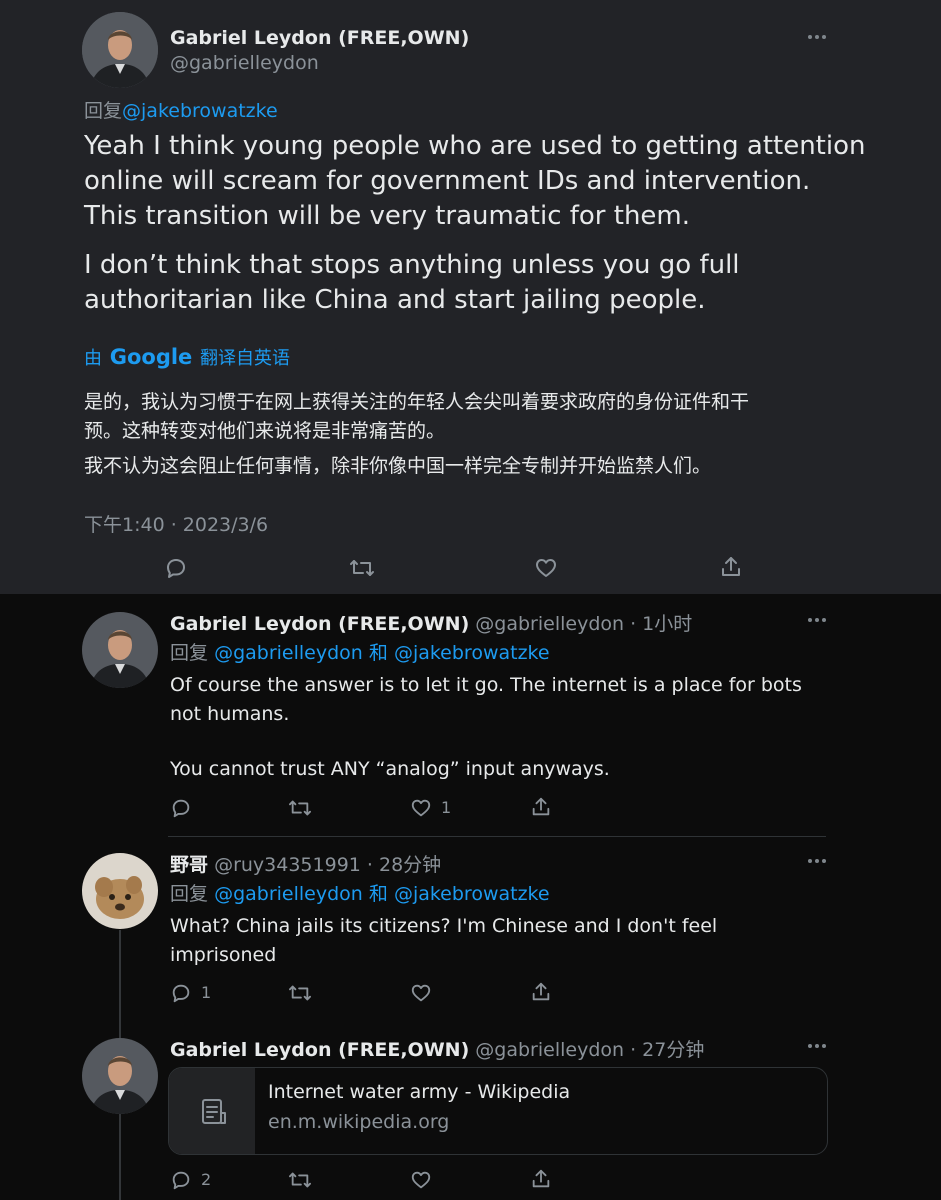 This screenshot has height=1200, width=941. Describe the element at coordinates (223, 955) in the screenshot. I see `tweet-line: imprisoned` at that location.